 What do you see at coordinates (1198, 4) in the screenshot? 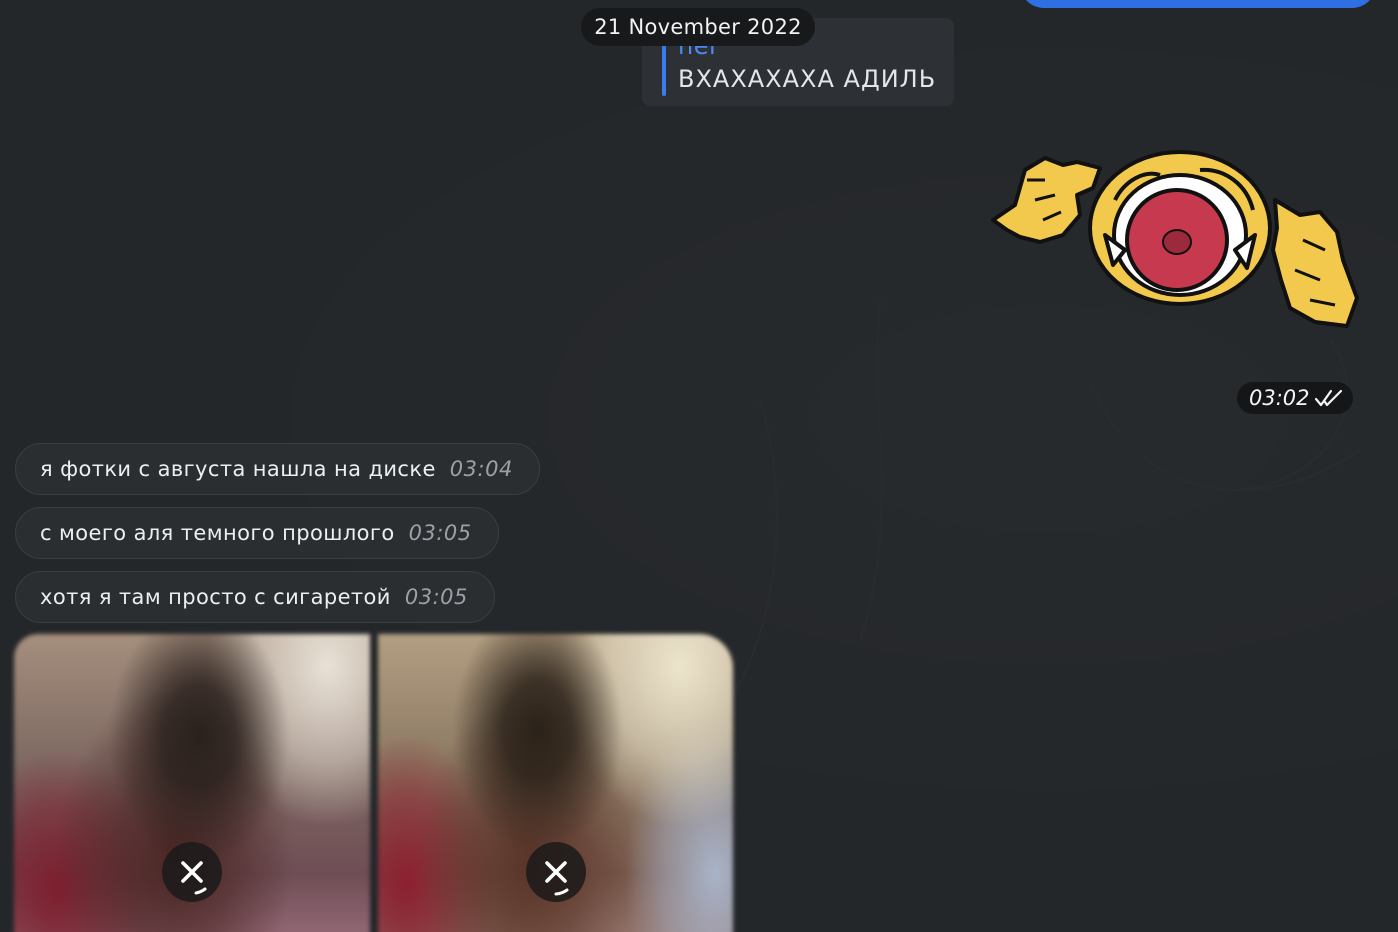
I see `outgoing-message-bubble` at bounding box center [1198, 4].